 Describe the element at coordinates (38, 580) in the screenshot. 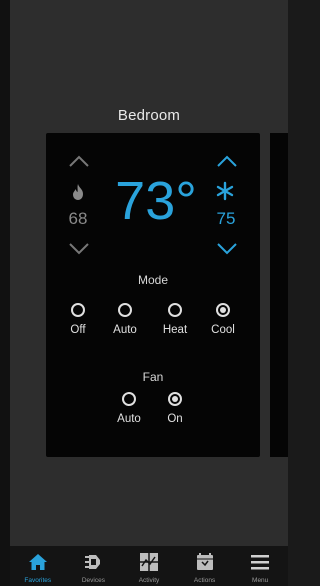

I see `nav-label: Favorites` at that location.